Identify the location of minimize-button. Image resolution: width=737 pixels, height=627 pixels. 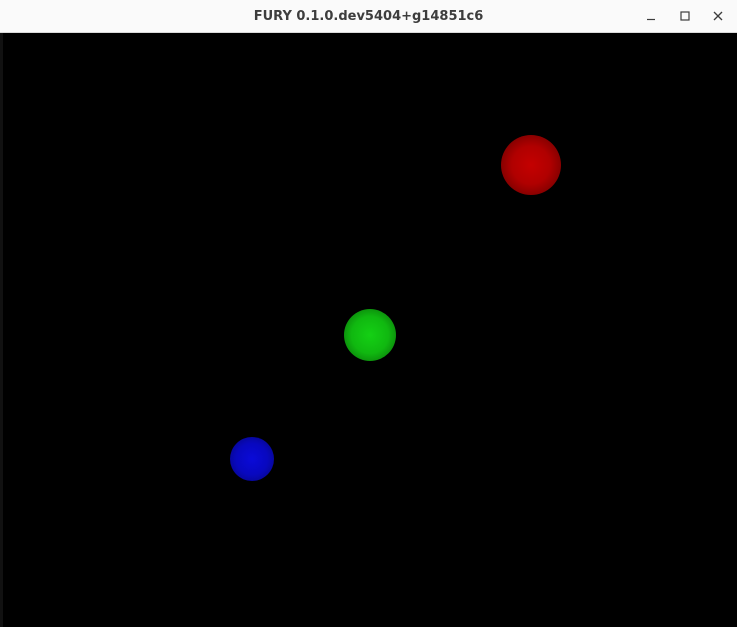
(651, 16).